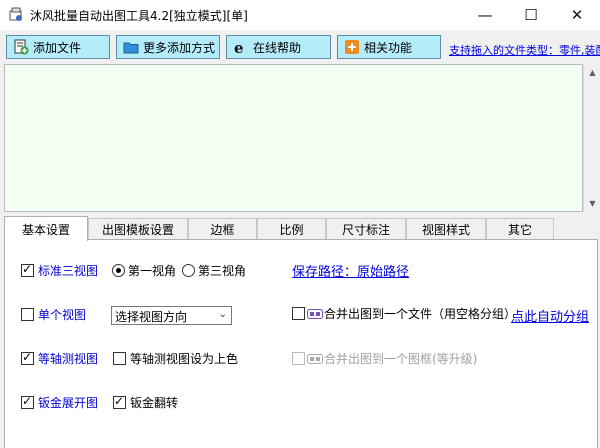 The width and height of the screenshot is (600, 448). I want to click on sheet-flip-label: 钣金翻转, so click(154, 402).